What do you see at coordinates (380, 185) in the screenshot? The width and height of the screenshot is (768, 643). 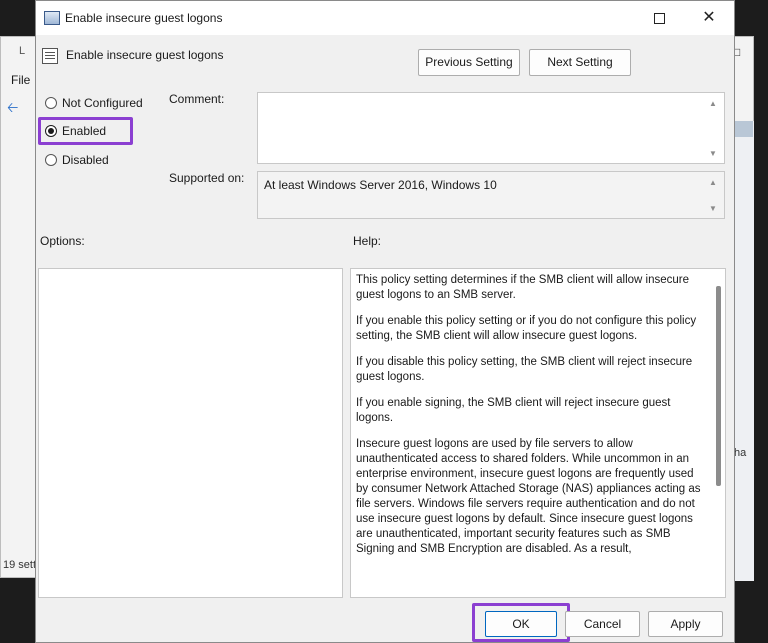 I see `supported-on-value: At least Windows Server 2016, Windows 10` at bounding box center [380, 185].